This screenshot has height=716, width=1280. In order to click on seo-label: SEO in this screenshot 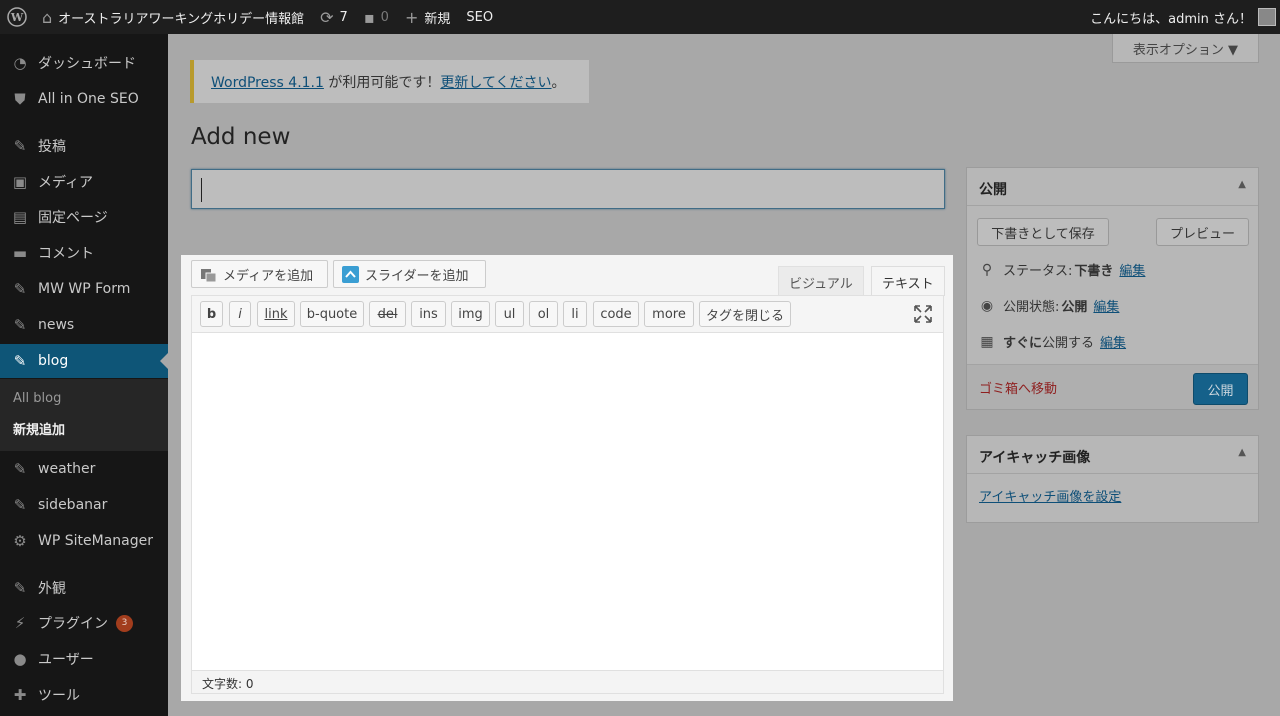, I will do `click(480, 17)`.